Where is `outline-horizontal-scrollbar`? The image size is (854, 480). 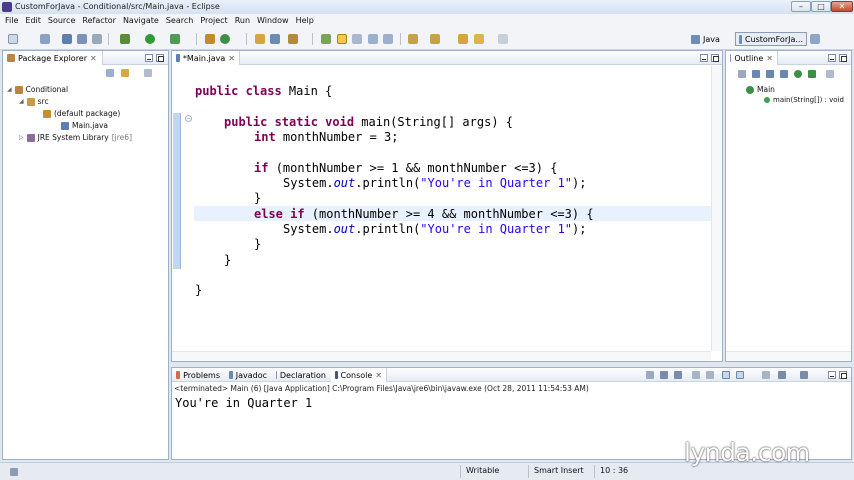 outline-horizontal-scrollbar is located at coordinates (788, 356).